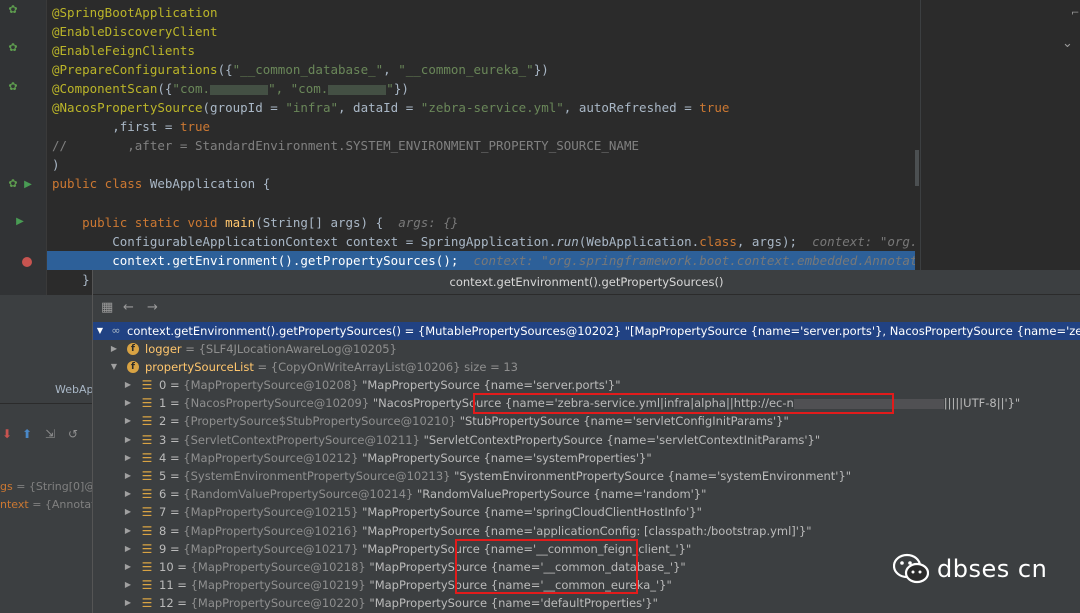 The height and width of the screenshot is (613, 1080). Describe the element at coordinates (279, 88) in the screenshot. I see `code-token: ",` at that location.